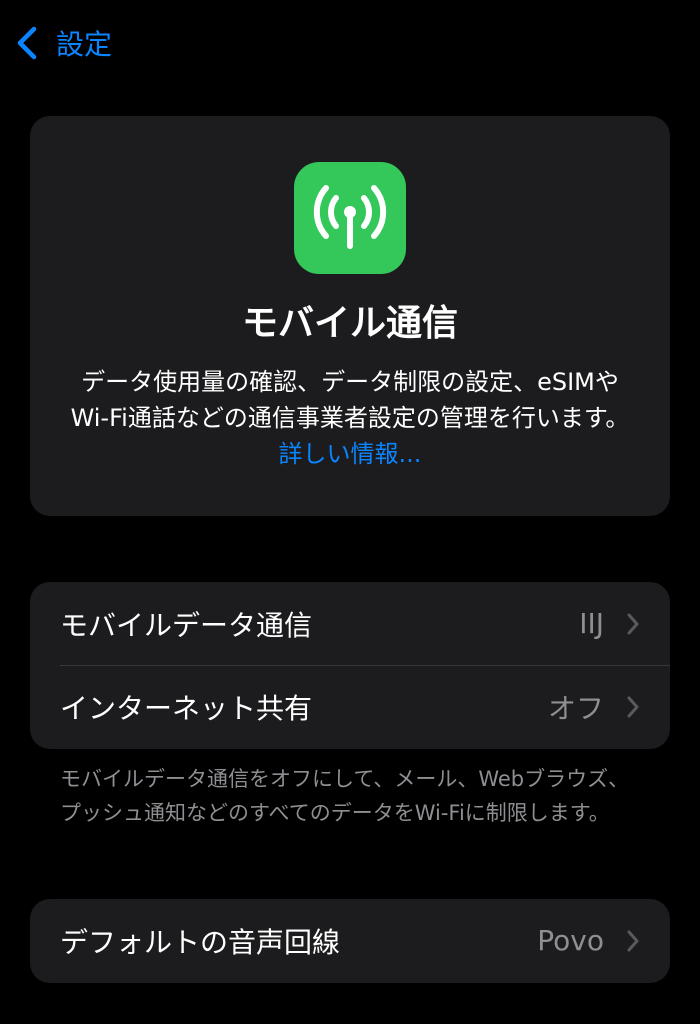 The height and width of the screenshot is (1024, 700). What do you see at coordinates (591, 623) in the screenshot?
I see `row-value: IIJ` at bounding box center [591, 623].